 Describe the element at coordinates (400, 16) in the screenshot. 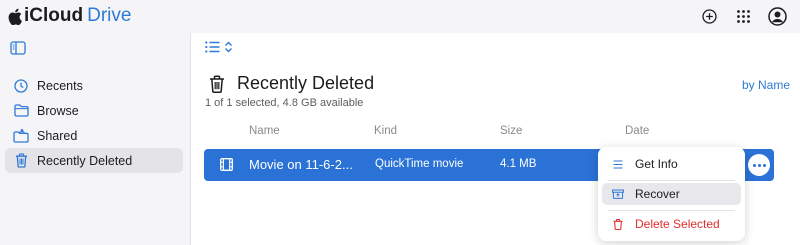

I see `top-bar: iCloud Drive` at that location.